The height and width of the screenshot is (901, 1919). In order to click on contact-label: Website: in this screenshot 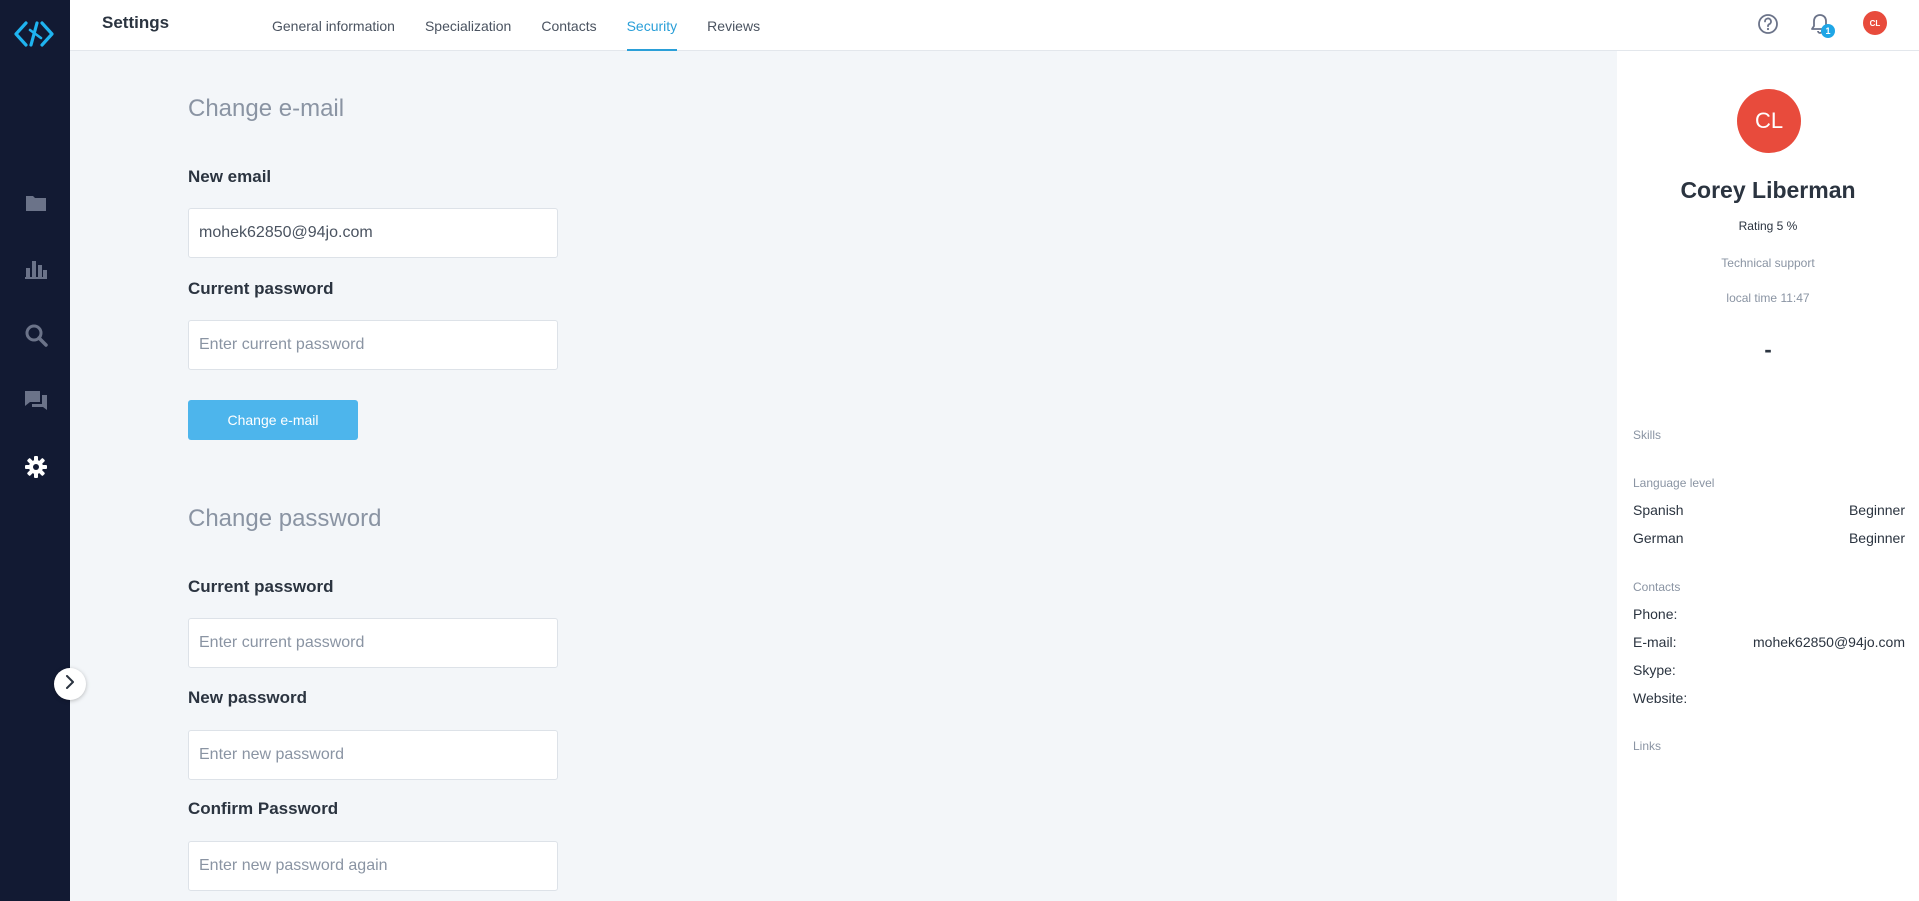, I will do `click(1660, 698)`.